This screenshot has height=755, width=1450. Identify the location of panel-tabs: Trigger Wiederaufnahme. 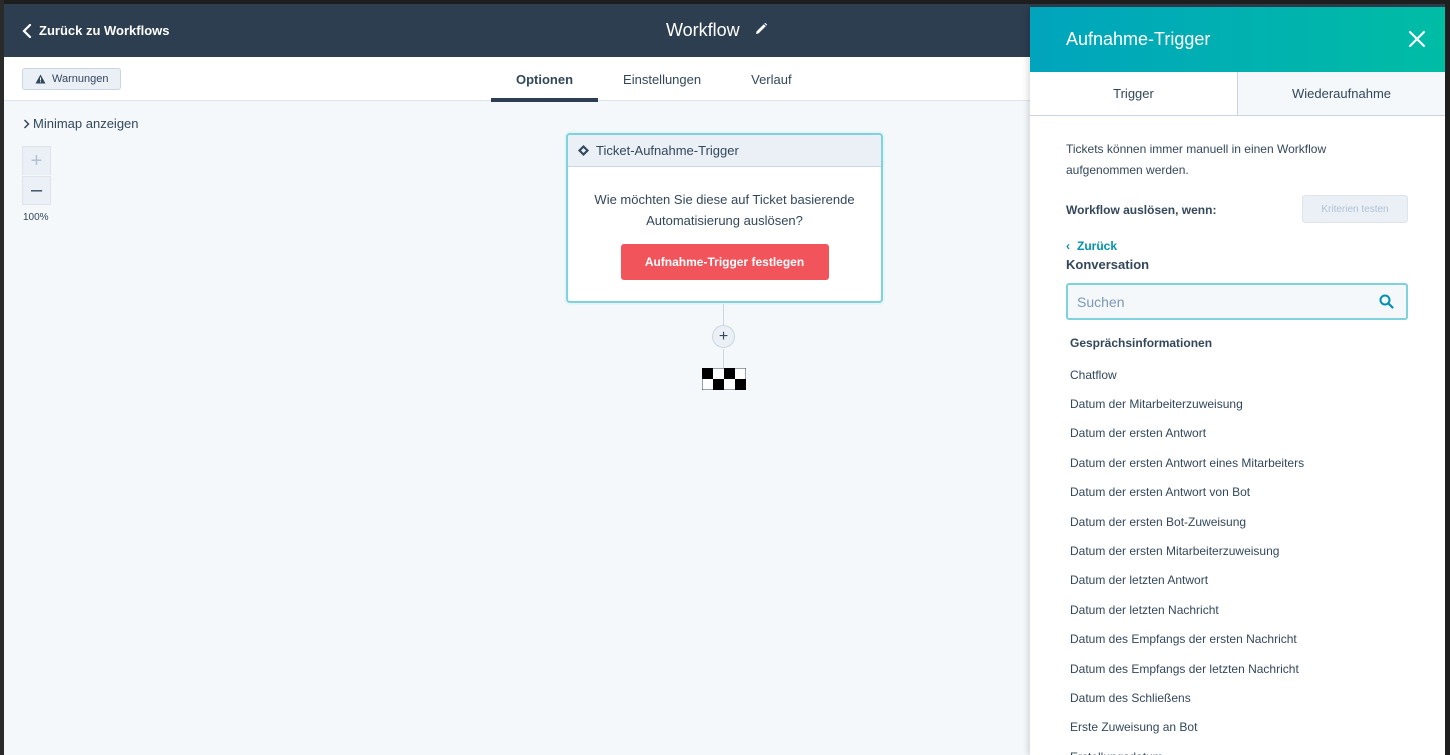
(1237, 94).